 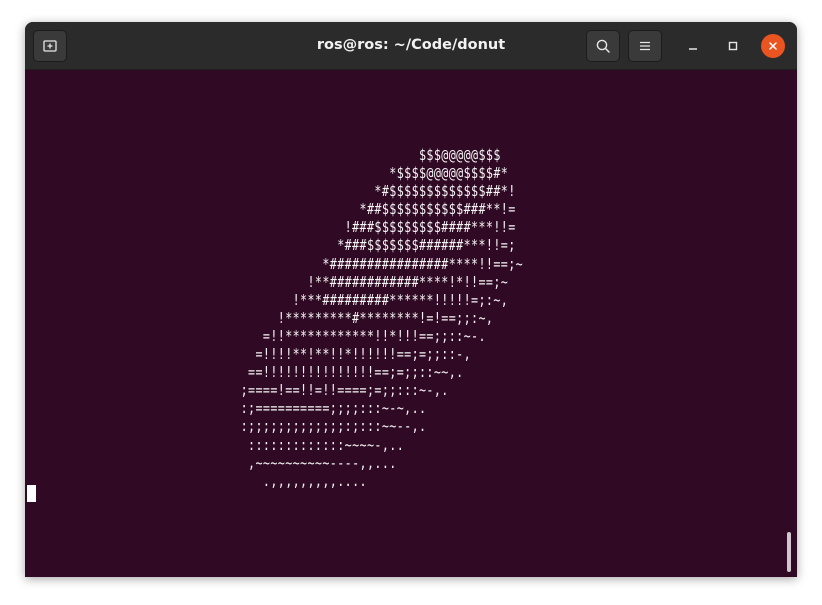 What do you see at coordinates (215, 444) in the screenshot?
I see `terminal-line: :::::::::::::~~~~-,..` at bounding box center [215, 444].